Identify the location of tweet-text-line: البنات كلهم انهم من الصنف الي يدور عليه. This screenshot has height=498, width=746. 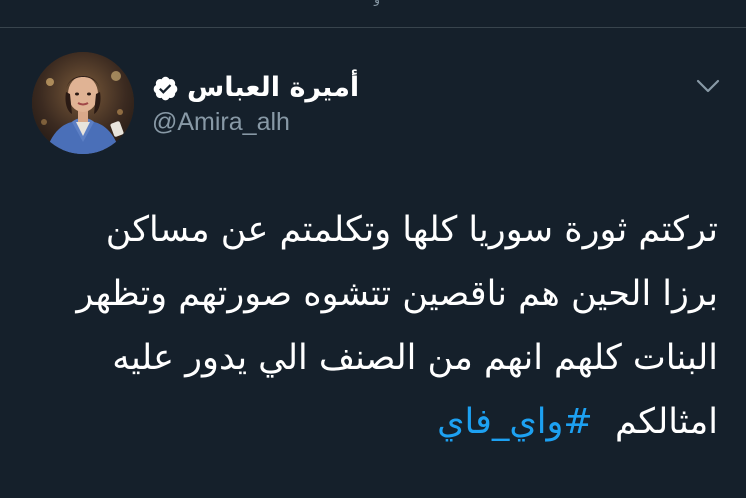
(415, 358).